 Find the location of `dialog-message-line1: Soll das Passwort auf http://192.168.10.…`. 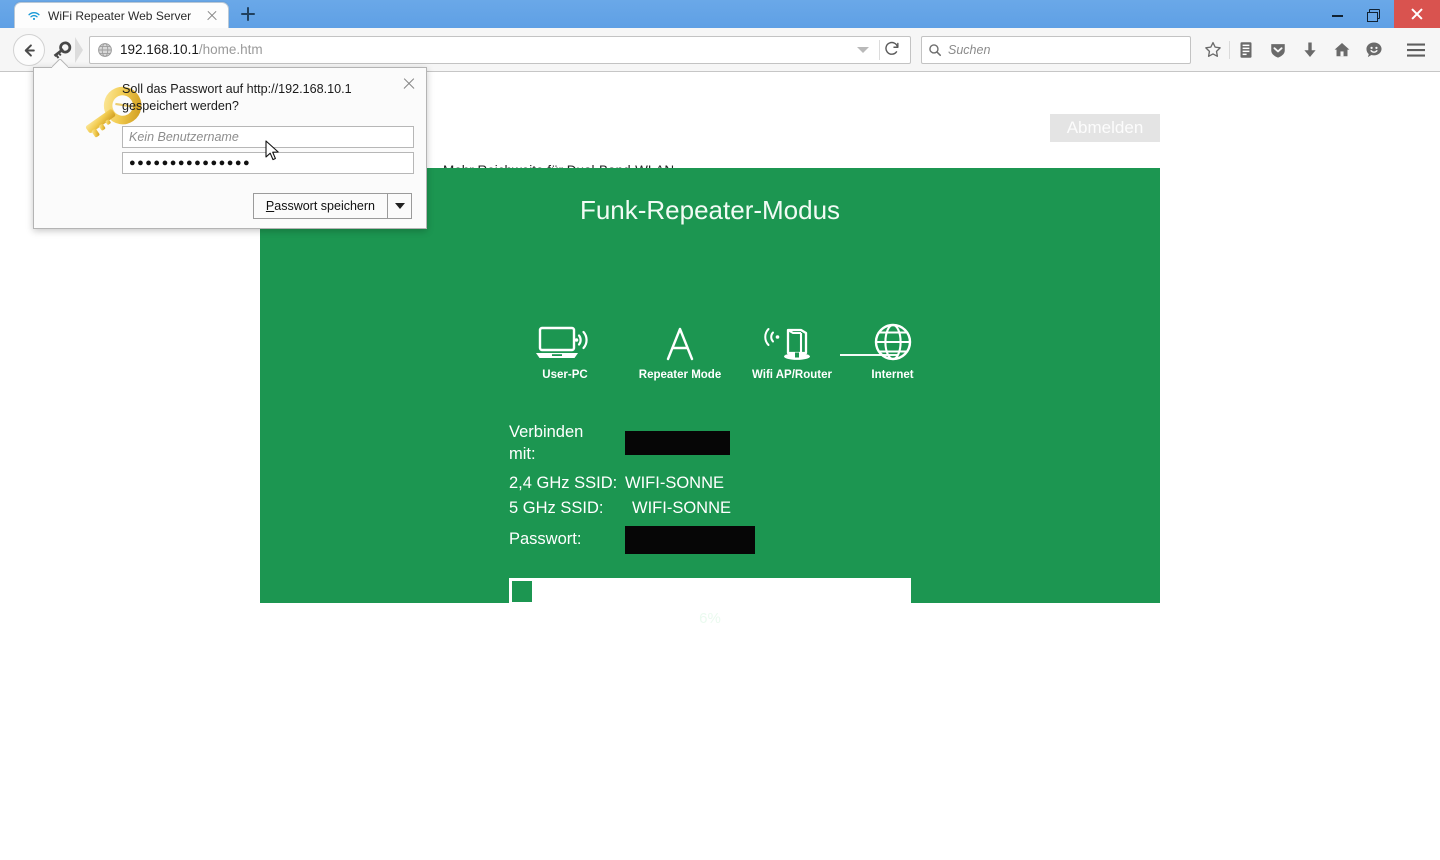

dialog-message-line1: Soll das Passwort auf http://192.168.10.… is located at coordinates (237, 89).